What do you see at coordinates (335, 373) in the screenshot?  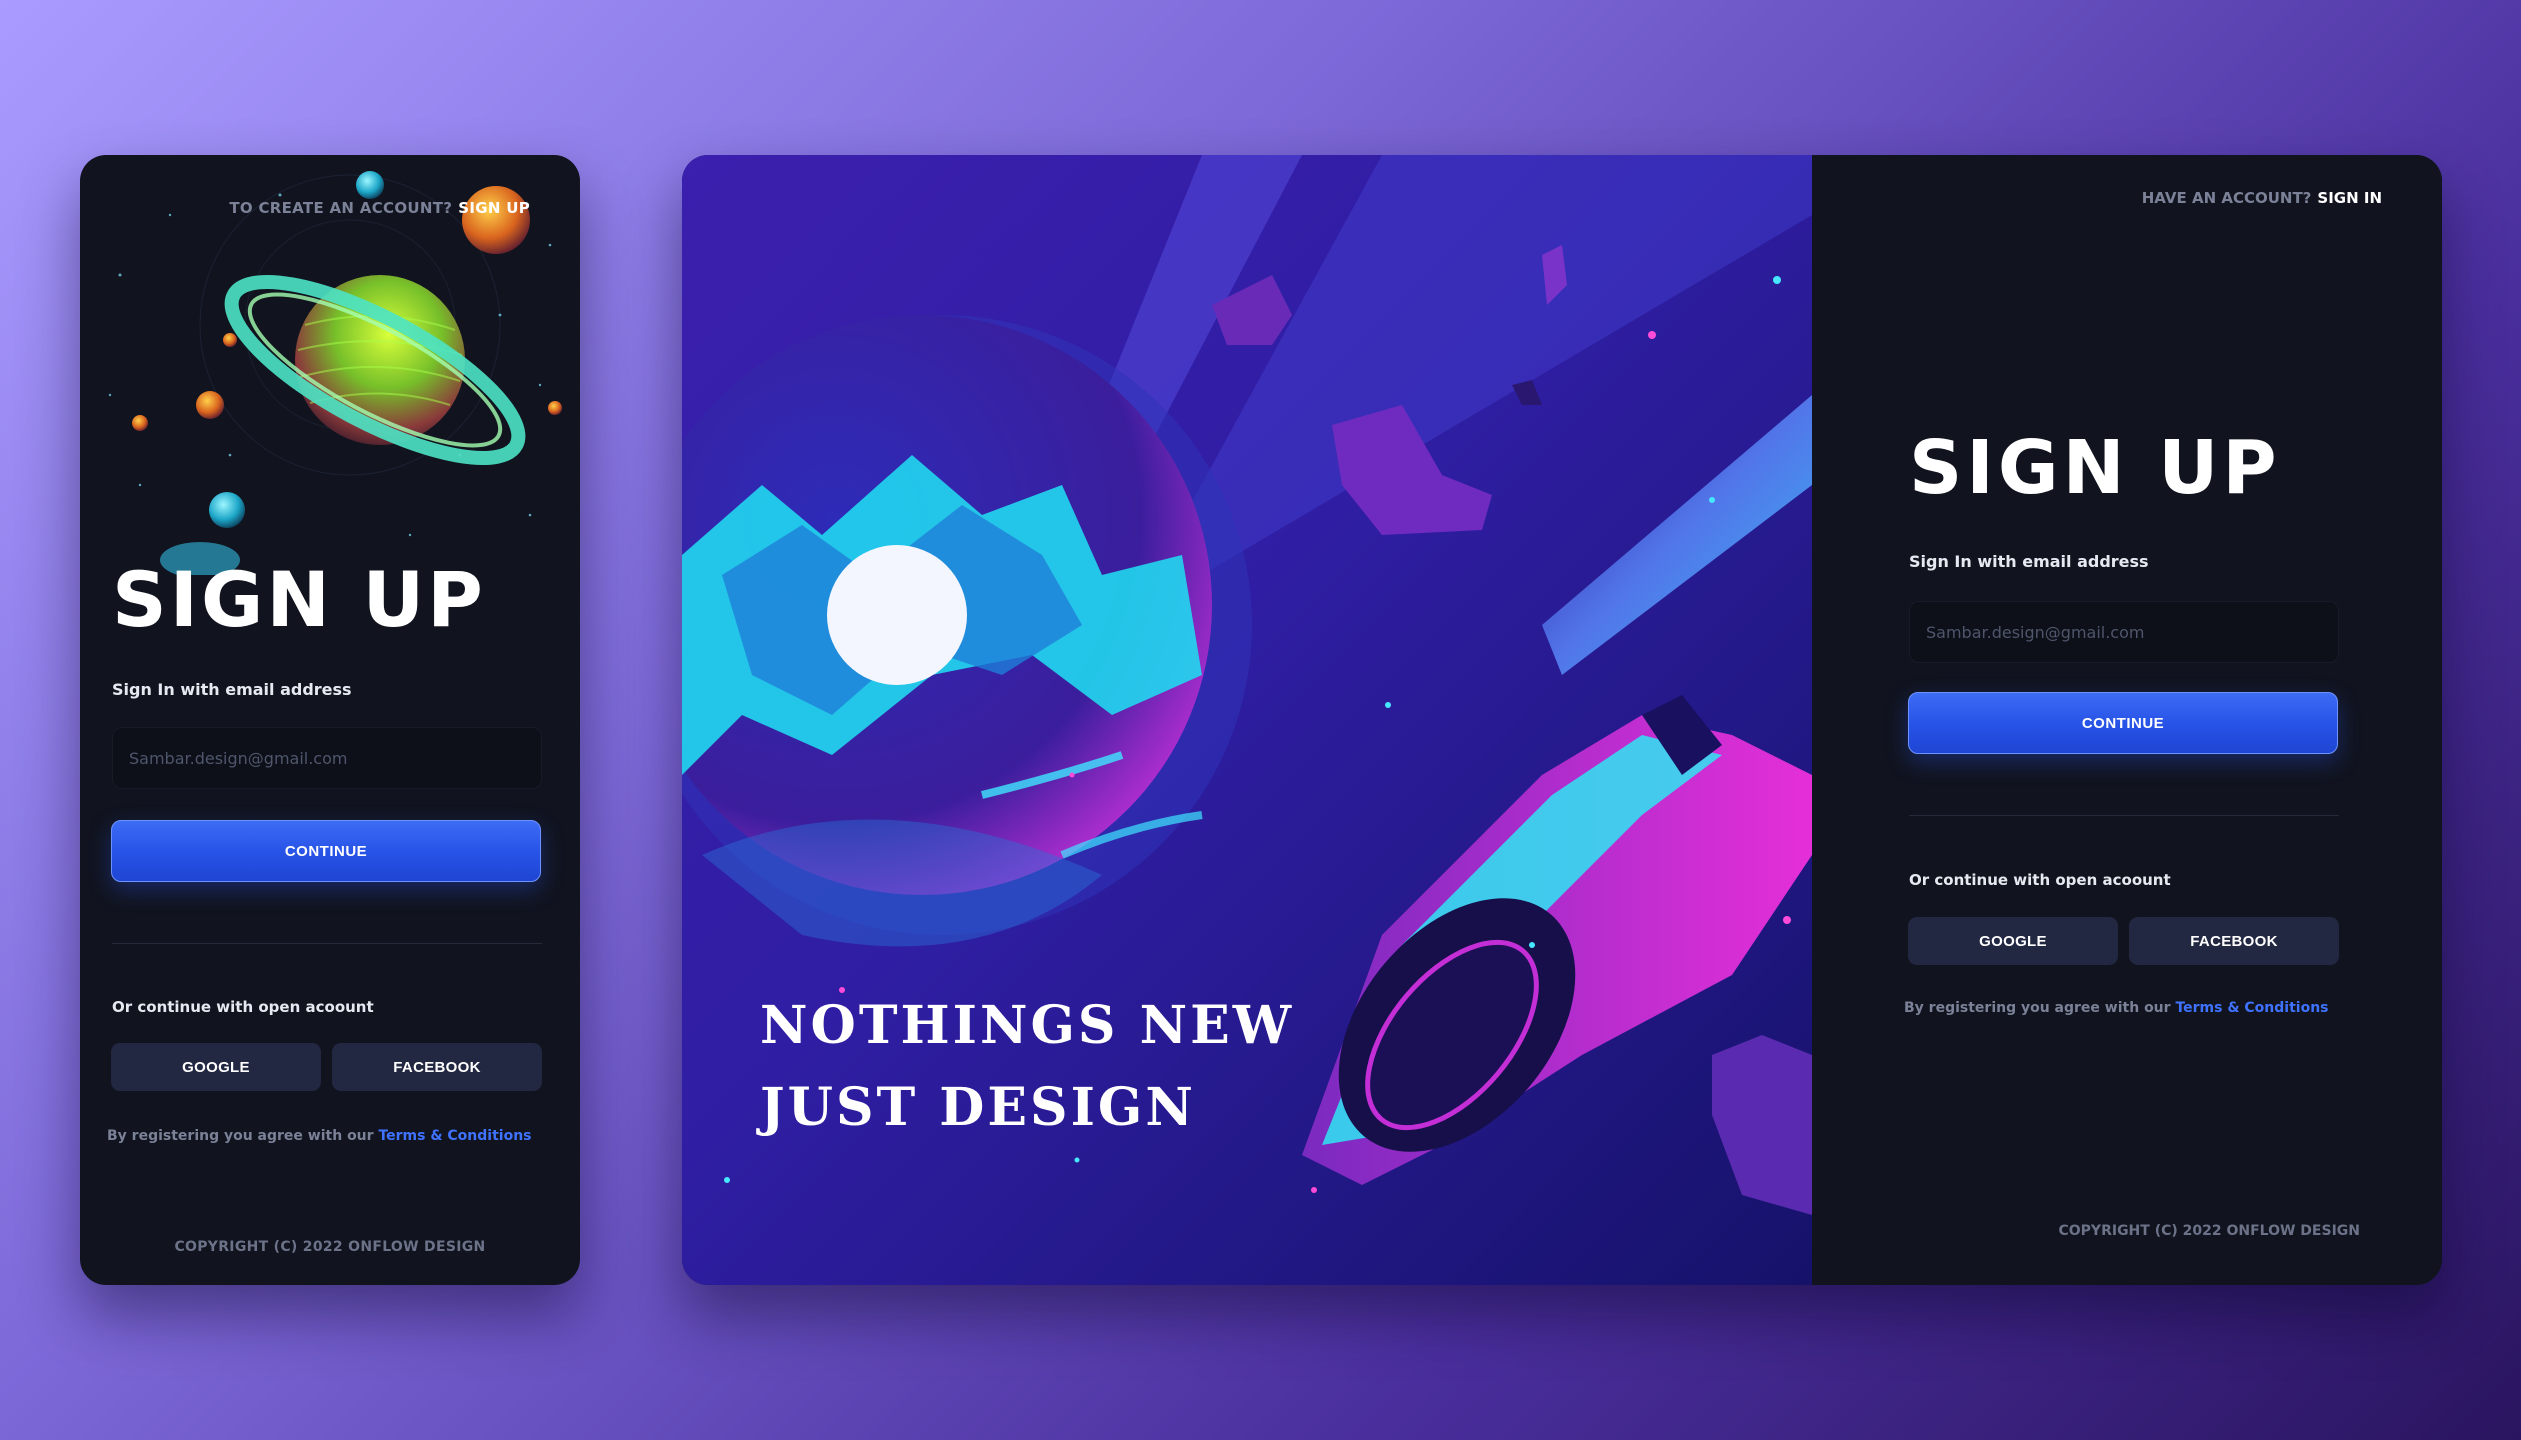 I see `planets-illustration` at bounding box center [335, 373].